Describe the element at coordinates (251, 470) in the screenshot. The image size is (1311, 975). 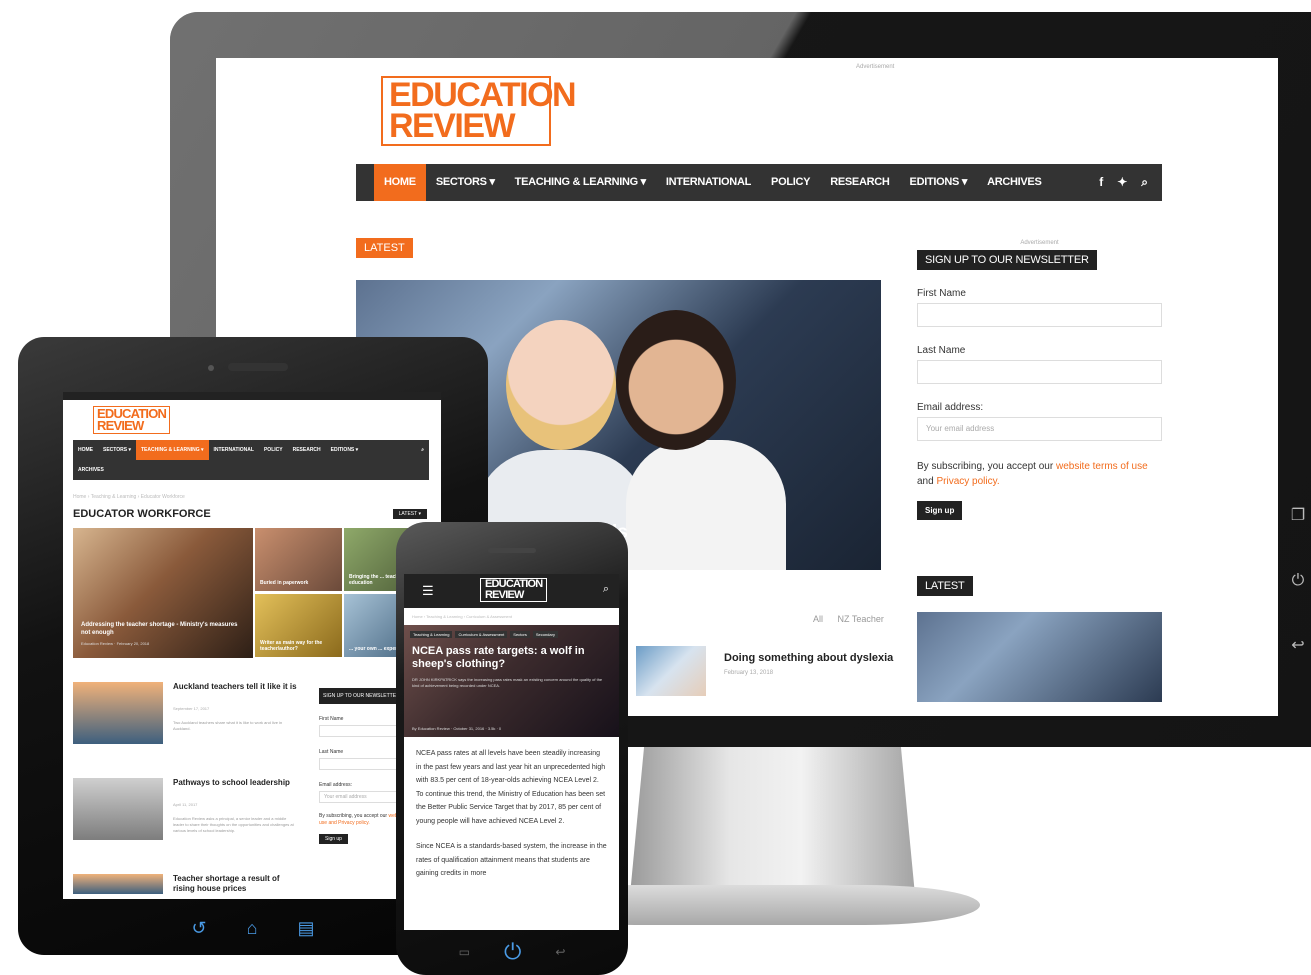
I see `nav-row: ARCHIVES` at that location.